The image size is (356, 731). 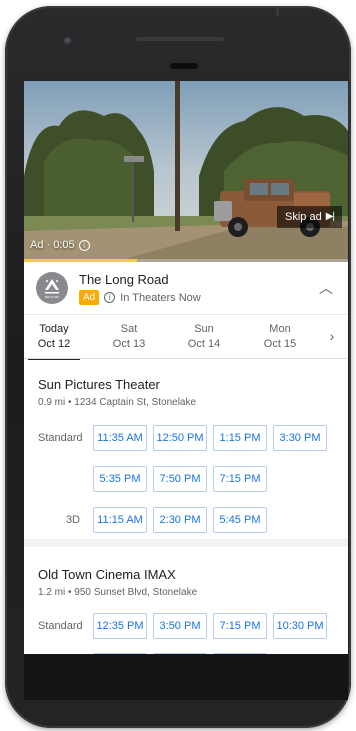 I want to click on date-tab-date: Oct 12, so click(x=54, y=344).